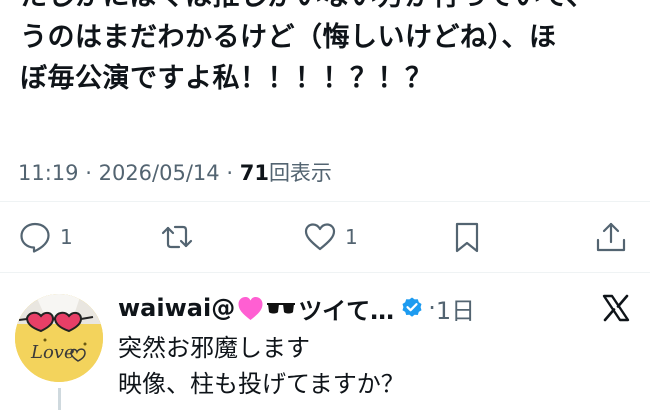  What do you see at coordinates (176, 308) in the screenshot?
I see `reply-display-name: waiwai@` at bounding box center [176, 308].